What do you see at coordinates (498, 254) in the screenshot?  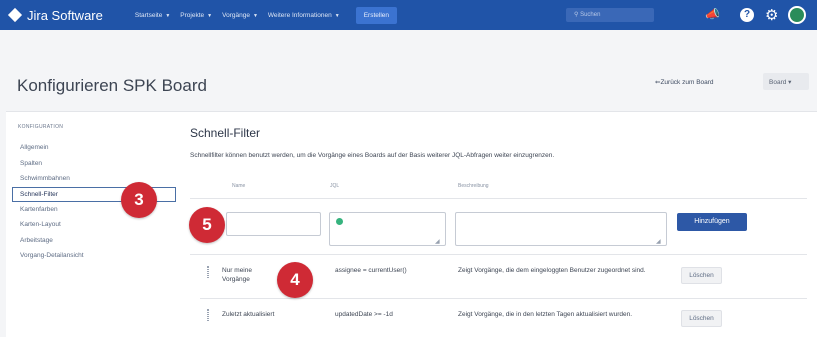 I see `input-row-divider` at bounding box center [498, 254].